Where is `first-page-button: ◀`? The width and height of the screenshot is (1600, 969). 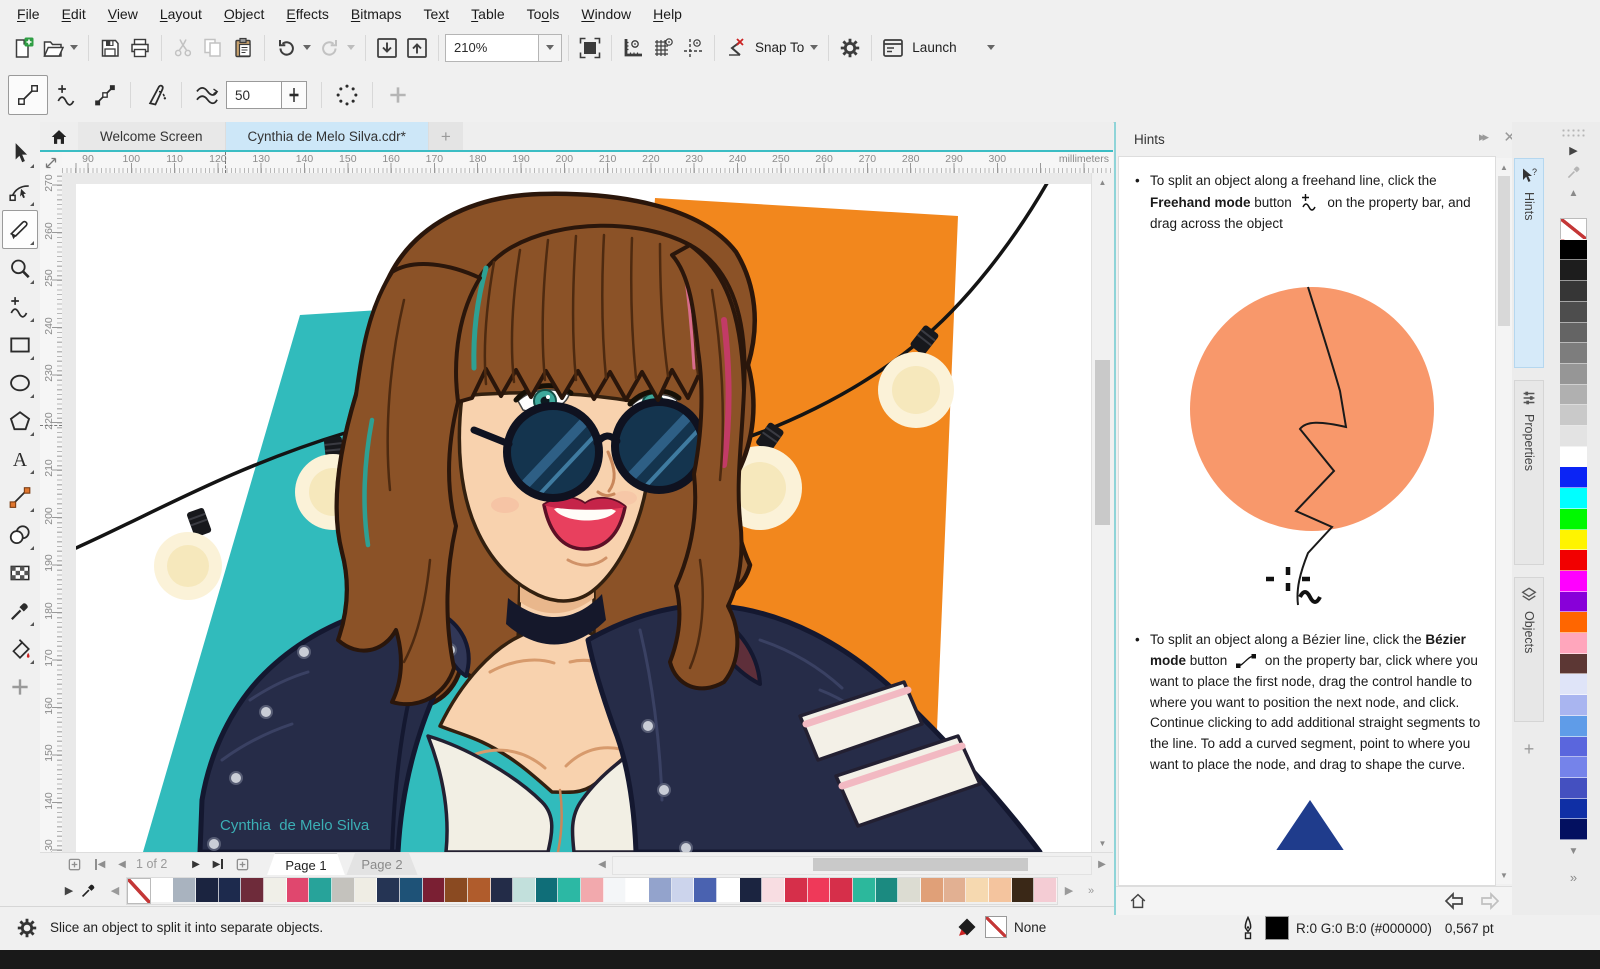 first-page-button: ◀ is located at coordinates (100, 864).